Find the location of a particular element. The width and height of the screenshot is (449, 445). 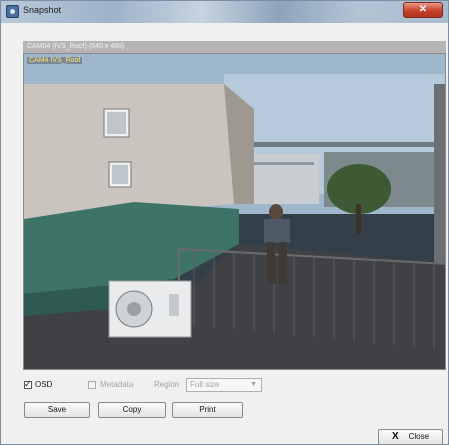

chevron-down-icon: ▼ is located at coordinates (253, 384).